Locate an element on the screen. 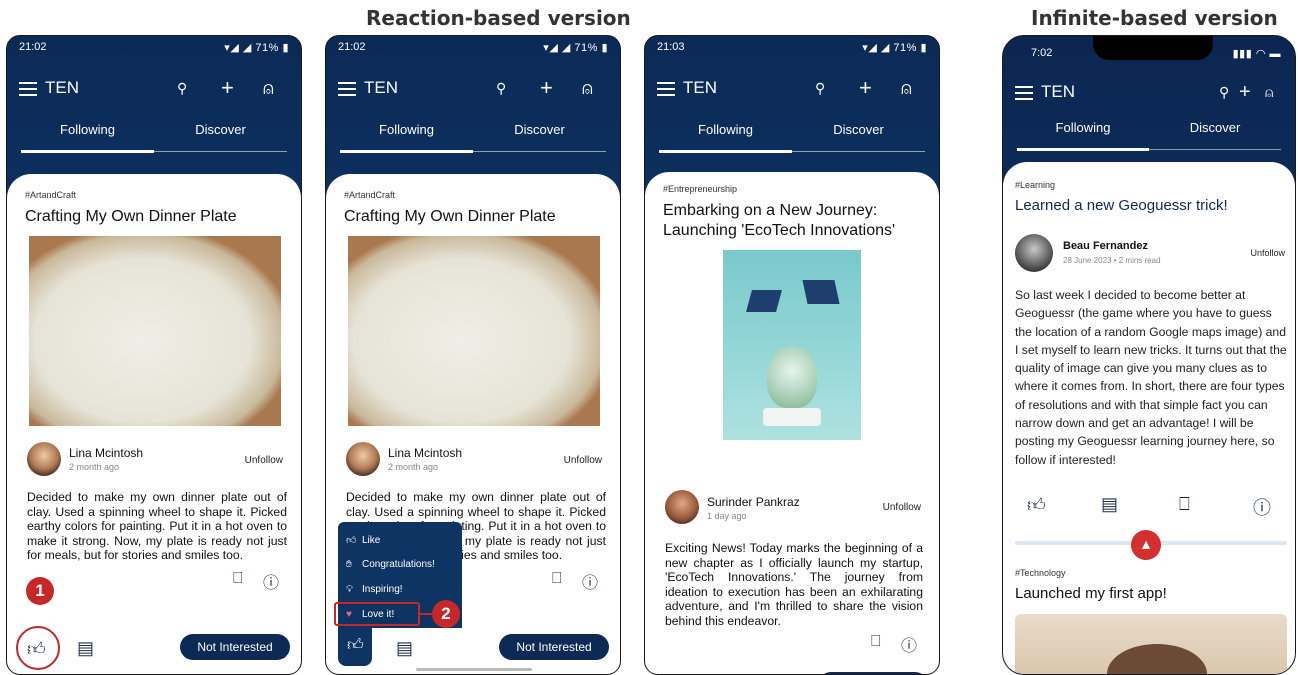  post-tag-2: #Technology is located at coordinates (1040, 573).